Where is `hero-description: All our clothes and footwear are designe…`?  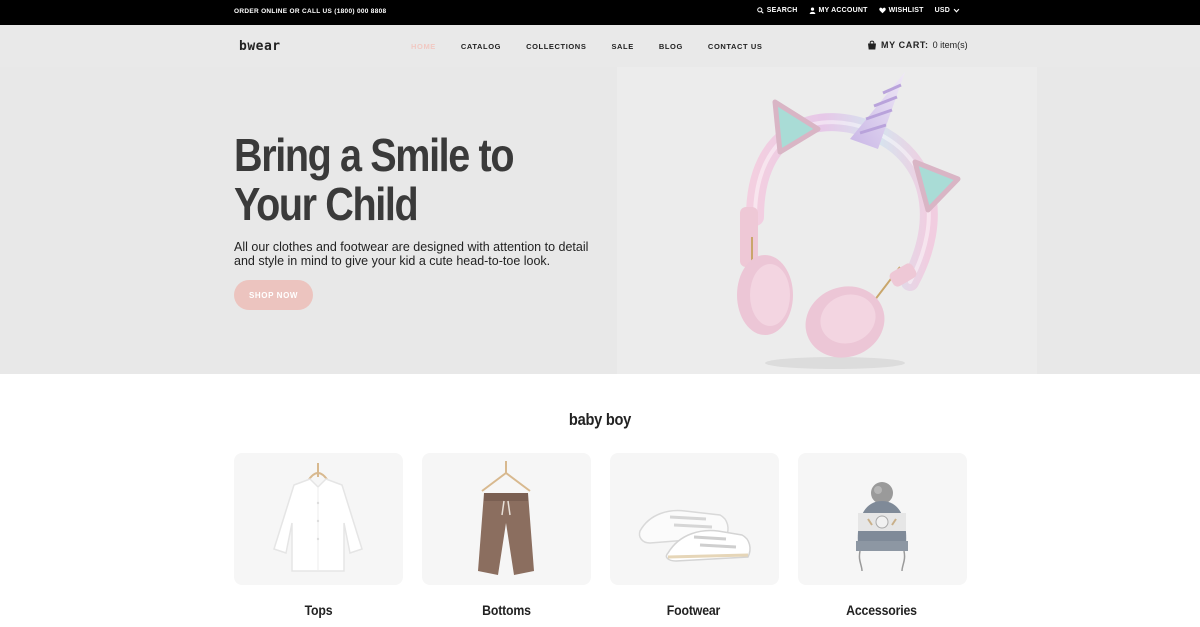 hero-description: All our clothes and footwear are designe… is located at coordinates (411, 254).